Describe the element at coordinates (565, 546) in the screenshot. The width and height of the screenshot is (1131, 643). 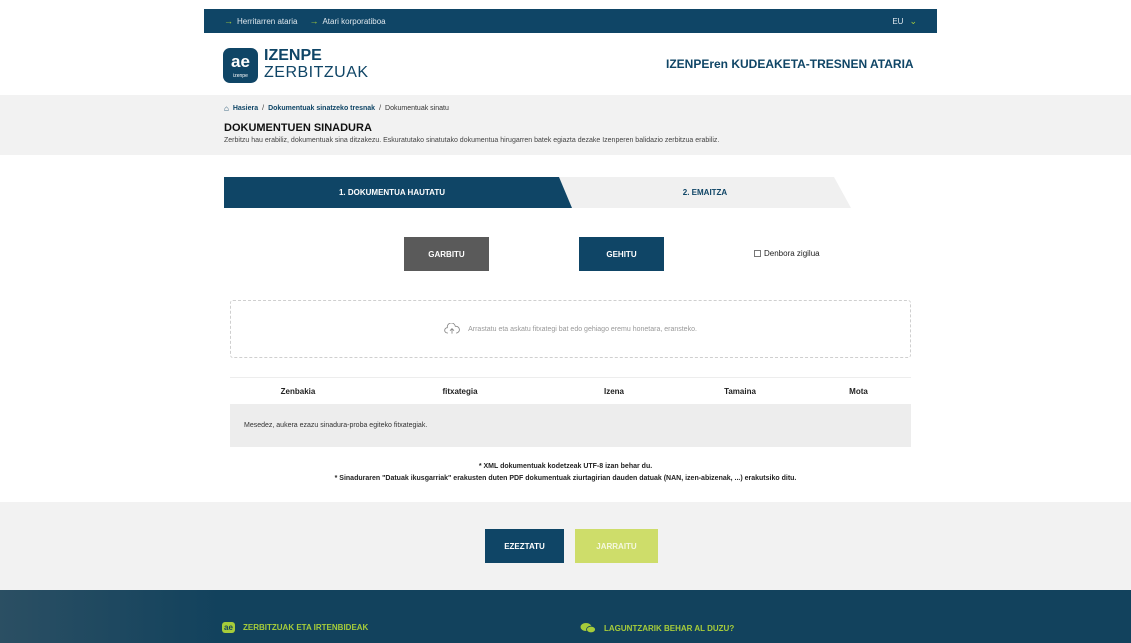
I see `action-bar` at that location.